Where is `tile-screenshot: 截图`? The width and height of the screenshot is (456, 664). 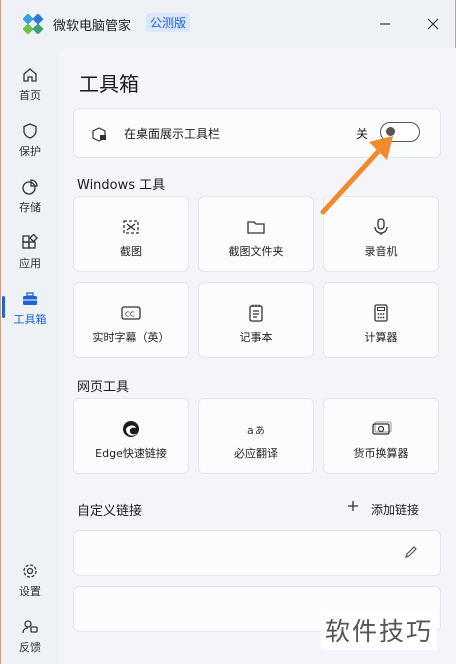
tile-screenshot: 截图 is located at coordinates (131, 234).